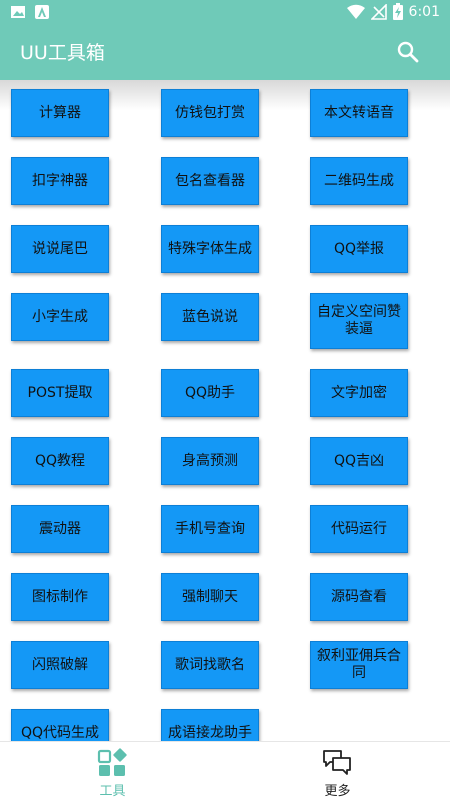  I want to click on tool-button-force-chat: 强制聊天, so click(210, 597).